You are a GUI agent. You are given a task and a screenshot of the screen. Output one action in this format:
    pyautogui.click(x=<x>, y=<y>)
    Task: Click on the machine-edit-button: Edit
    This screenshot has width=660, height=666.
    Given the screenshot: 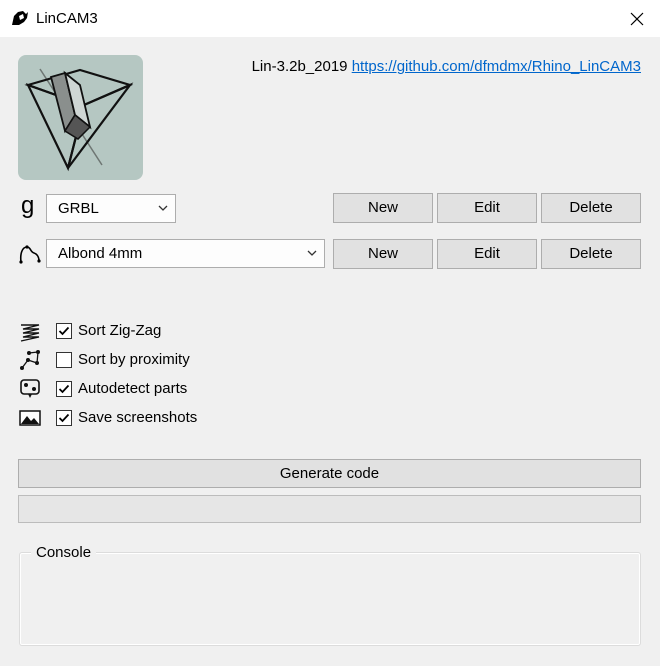 What is the action you would take?
    pyautogui.click(x=487, y=208)
    